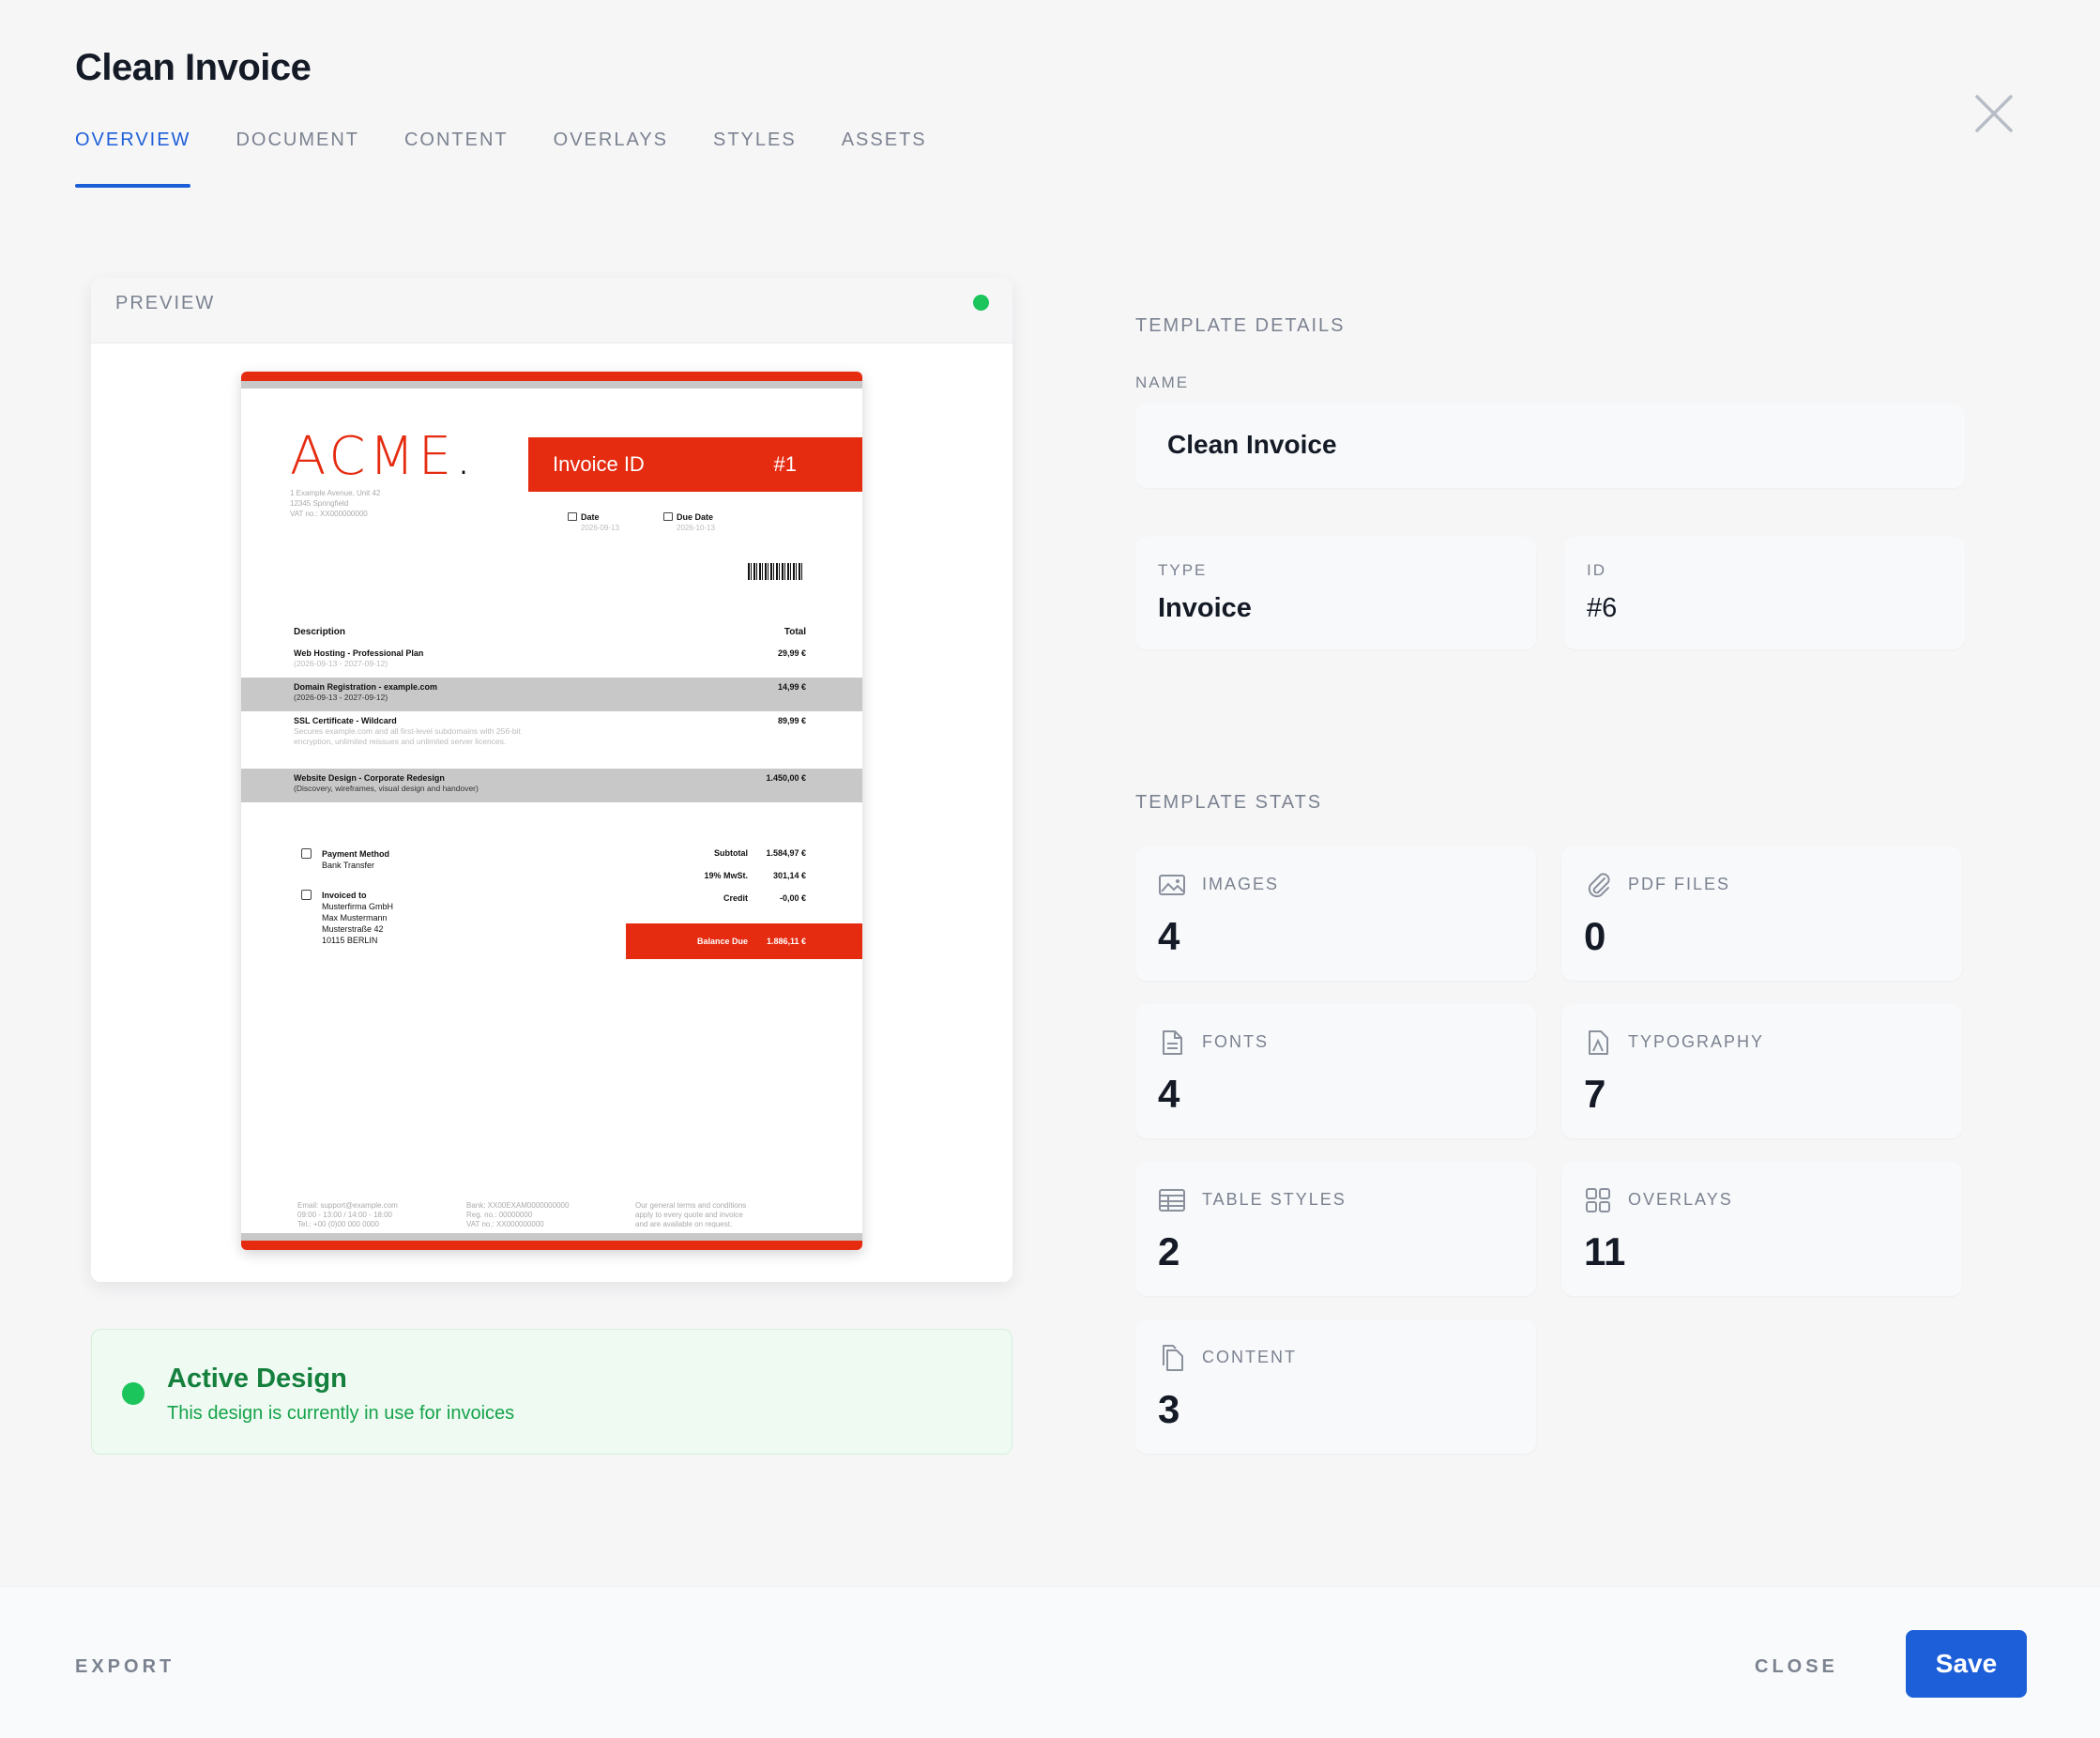  I want to click on credit-card-icon, so click(306, 853).